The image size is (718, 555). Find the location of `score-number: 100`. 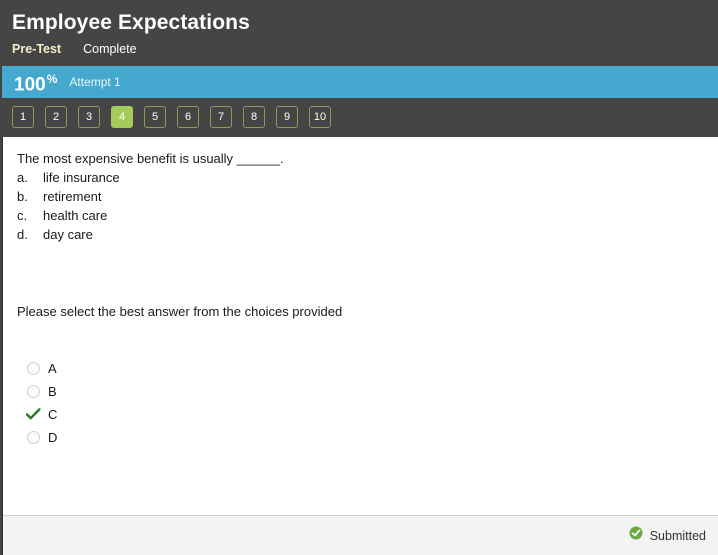

score-number: 100 is located at coordinates (30, 85).